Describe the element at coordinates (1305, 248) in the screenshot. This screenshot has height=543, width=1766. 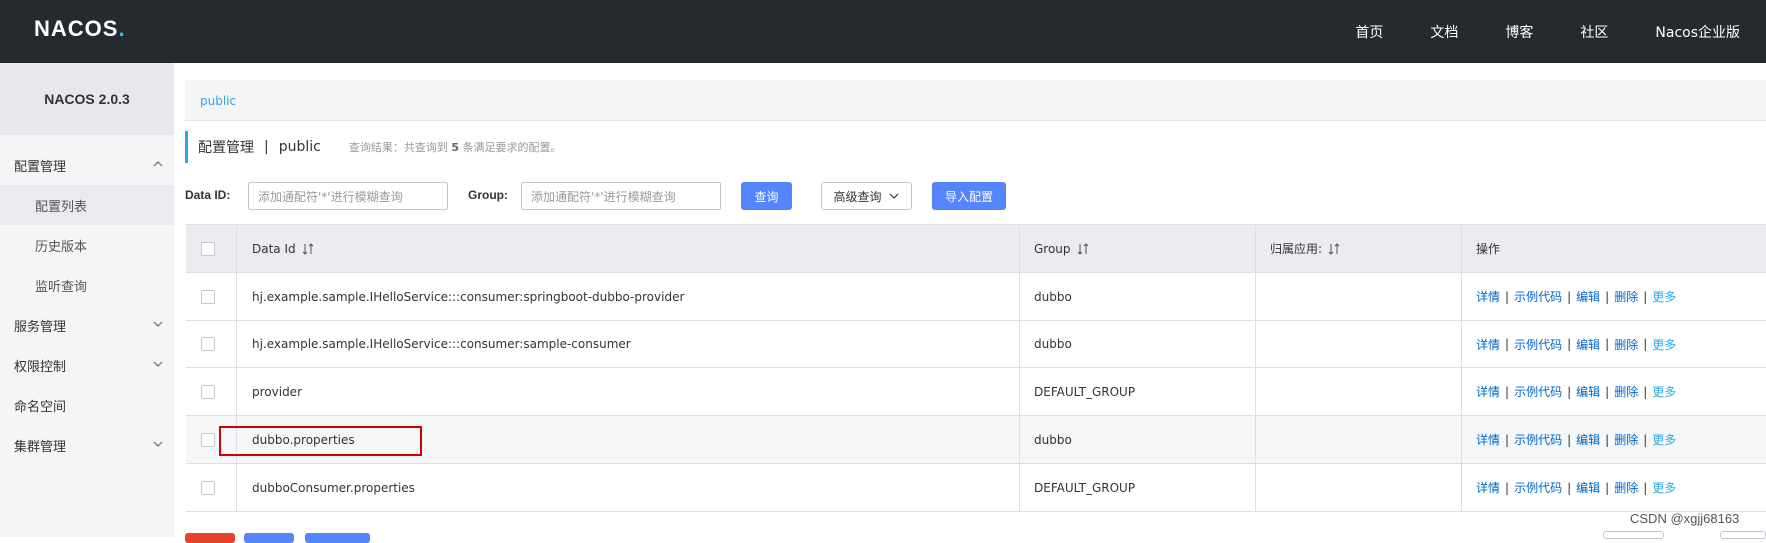
I see `column-header-app: 归属应用:` at that location.